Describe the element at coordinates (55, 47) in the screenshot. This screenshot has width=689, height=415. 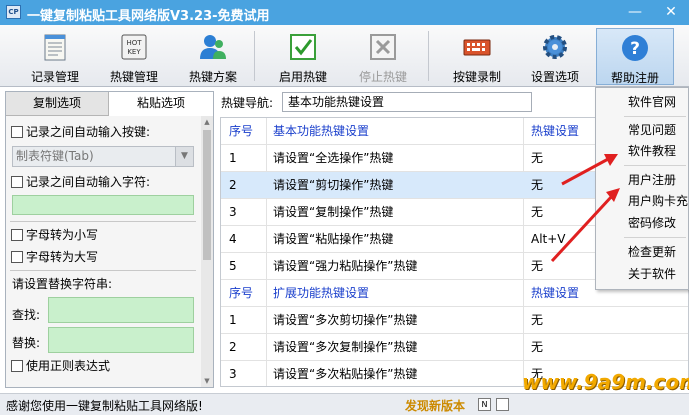
I see `notepad-icon` at that location.